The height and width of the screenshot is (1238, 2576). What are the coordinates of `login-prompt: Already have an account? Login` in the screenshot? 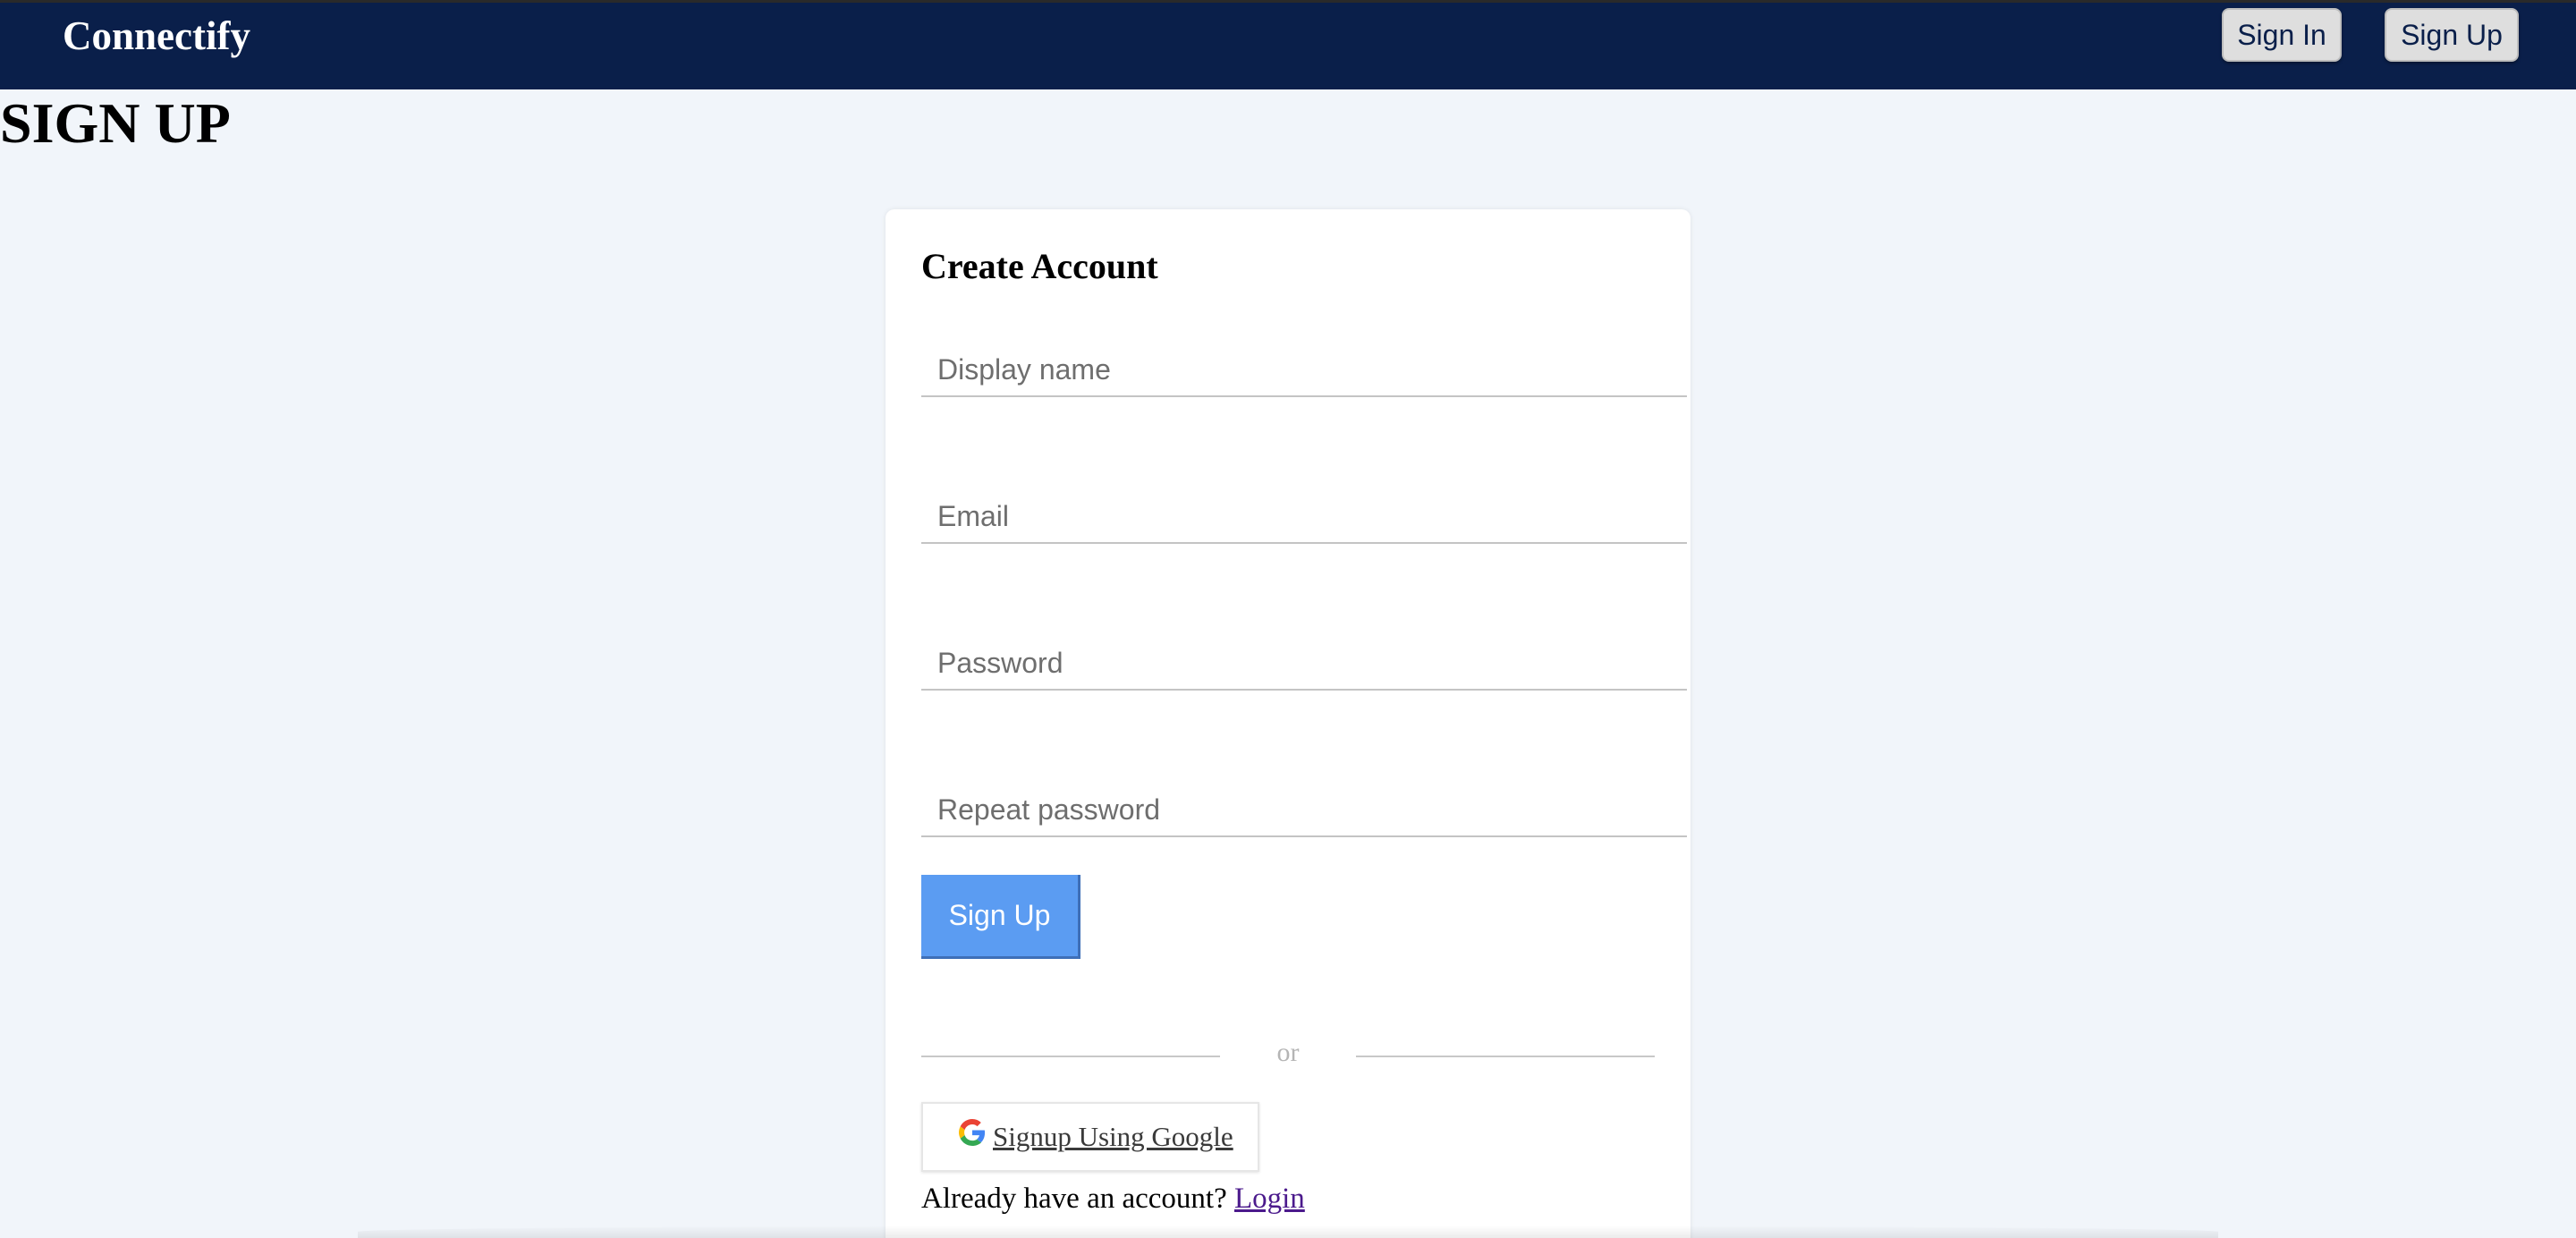 It's located at (1113, 1199).